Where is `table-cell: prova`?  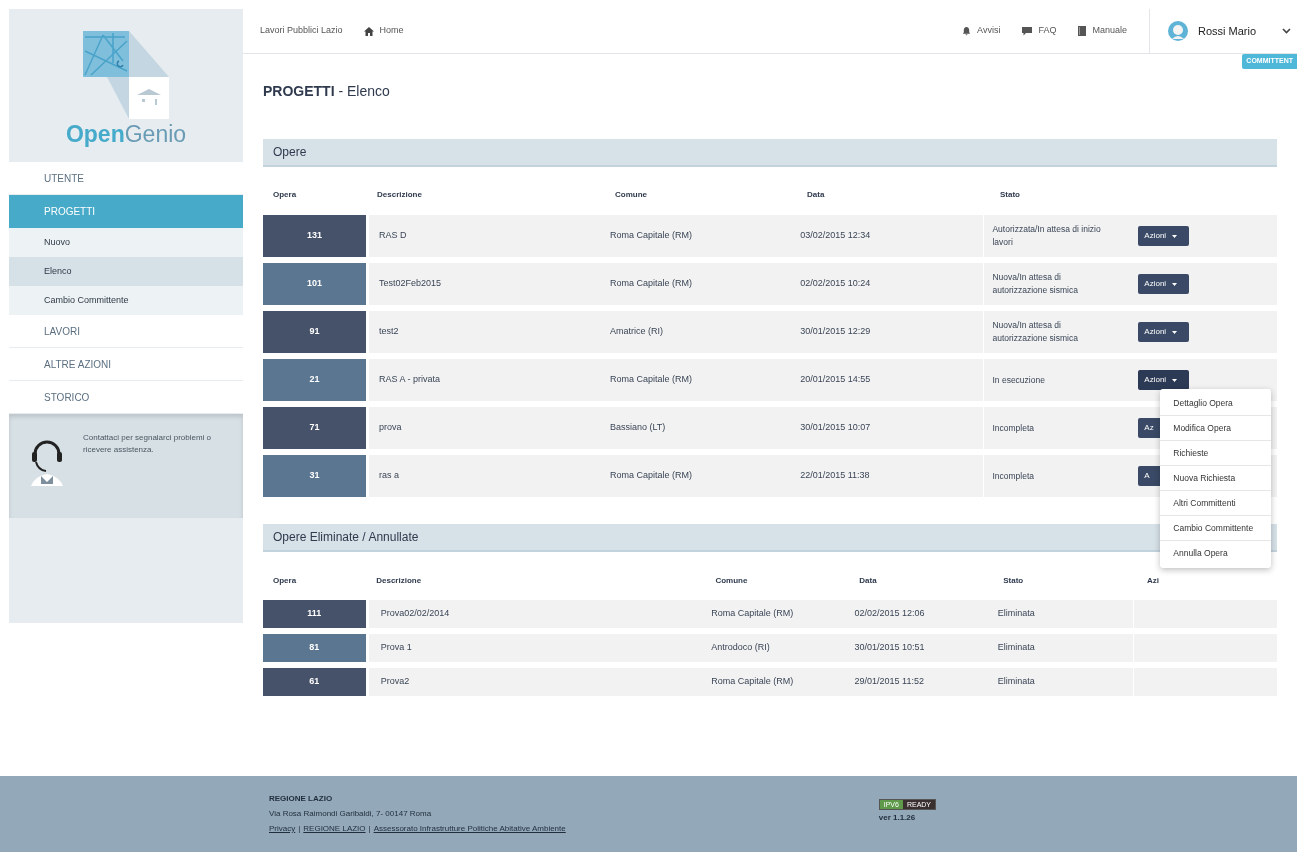 table-cell: prova is located at coordinates (485, 428).